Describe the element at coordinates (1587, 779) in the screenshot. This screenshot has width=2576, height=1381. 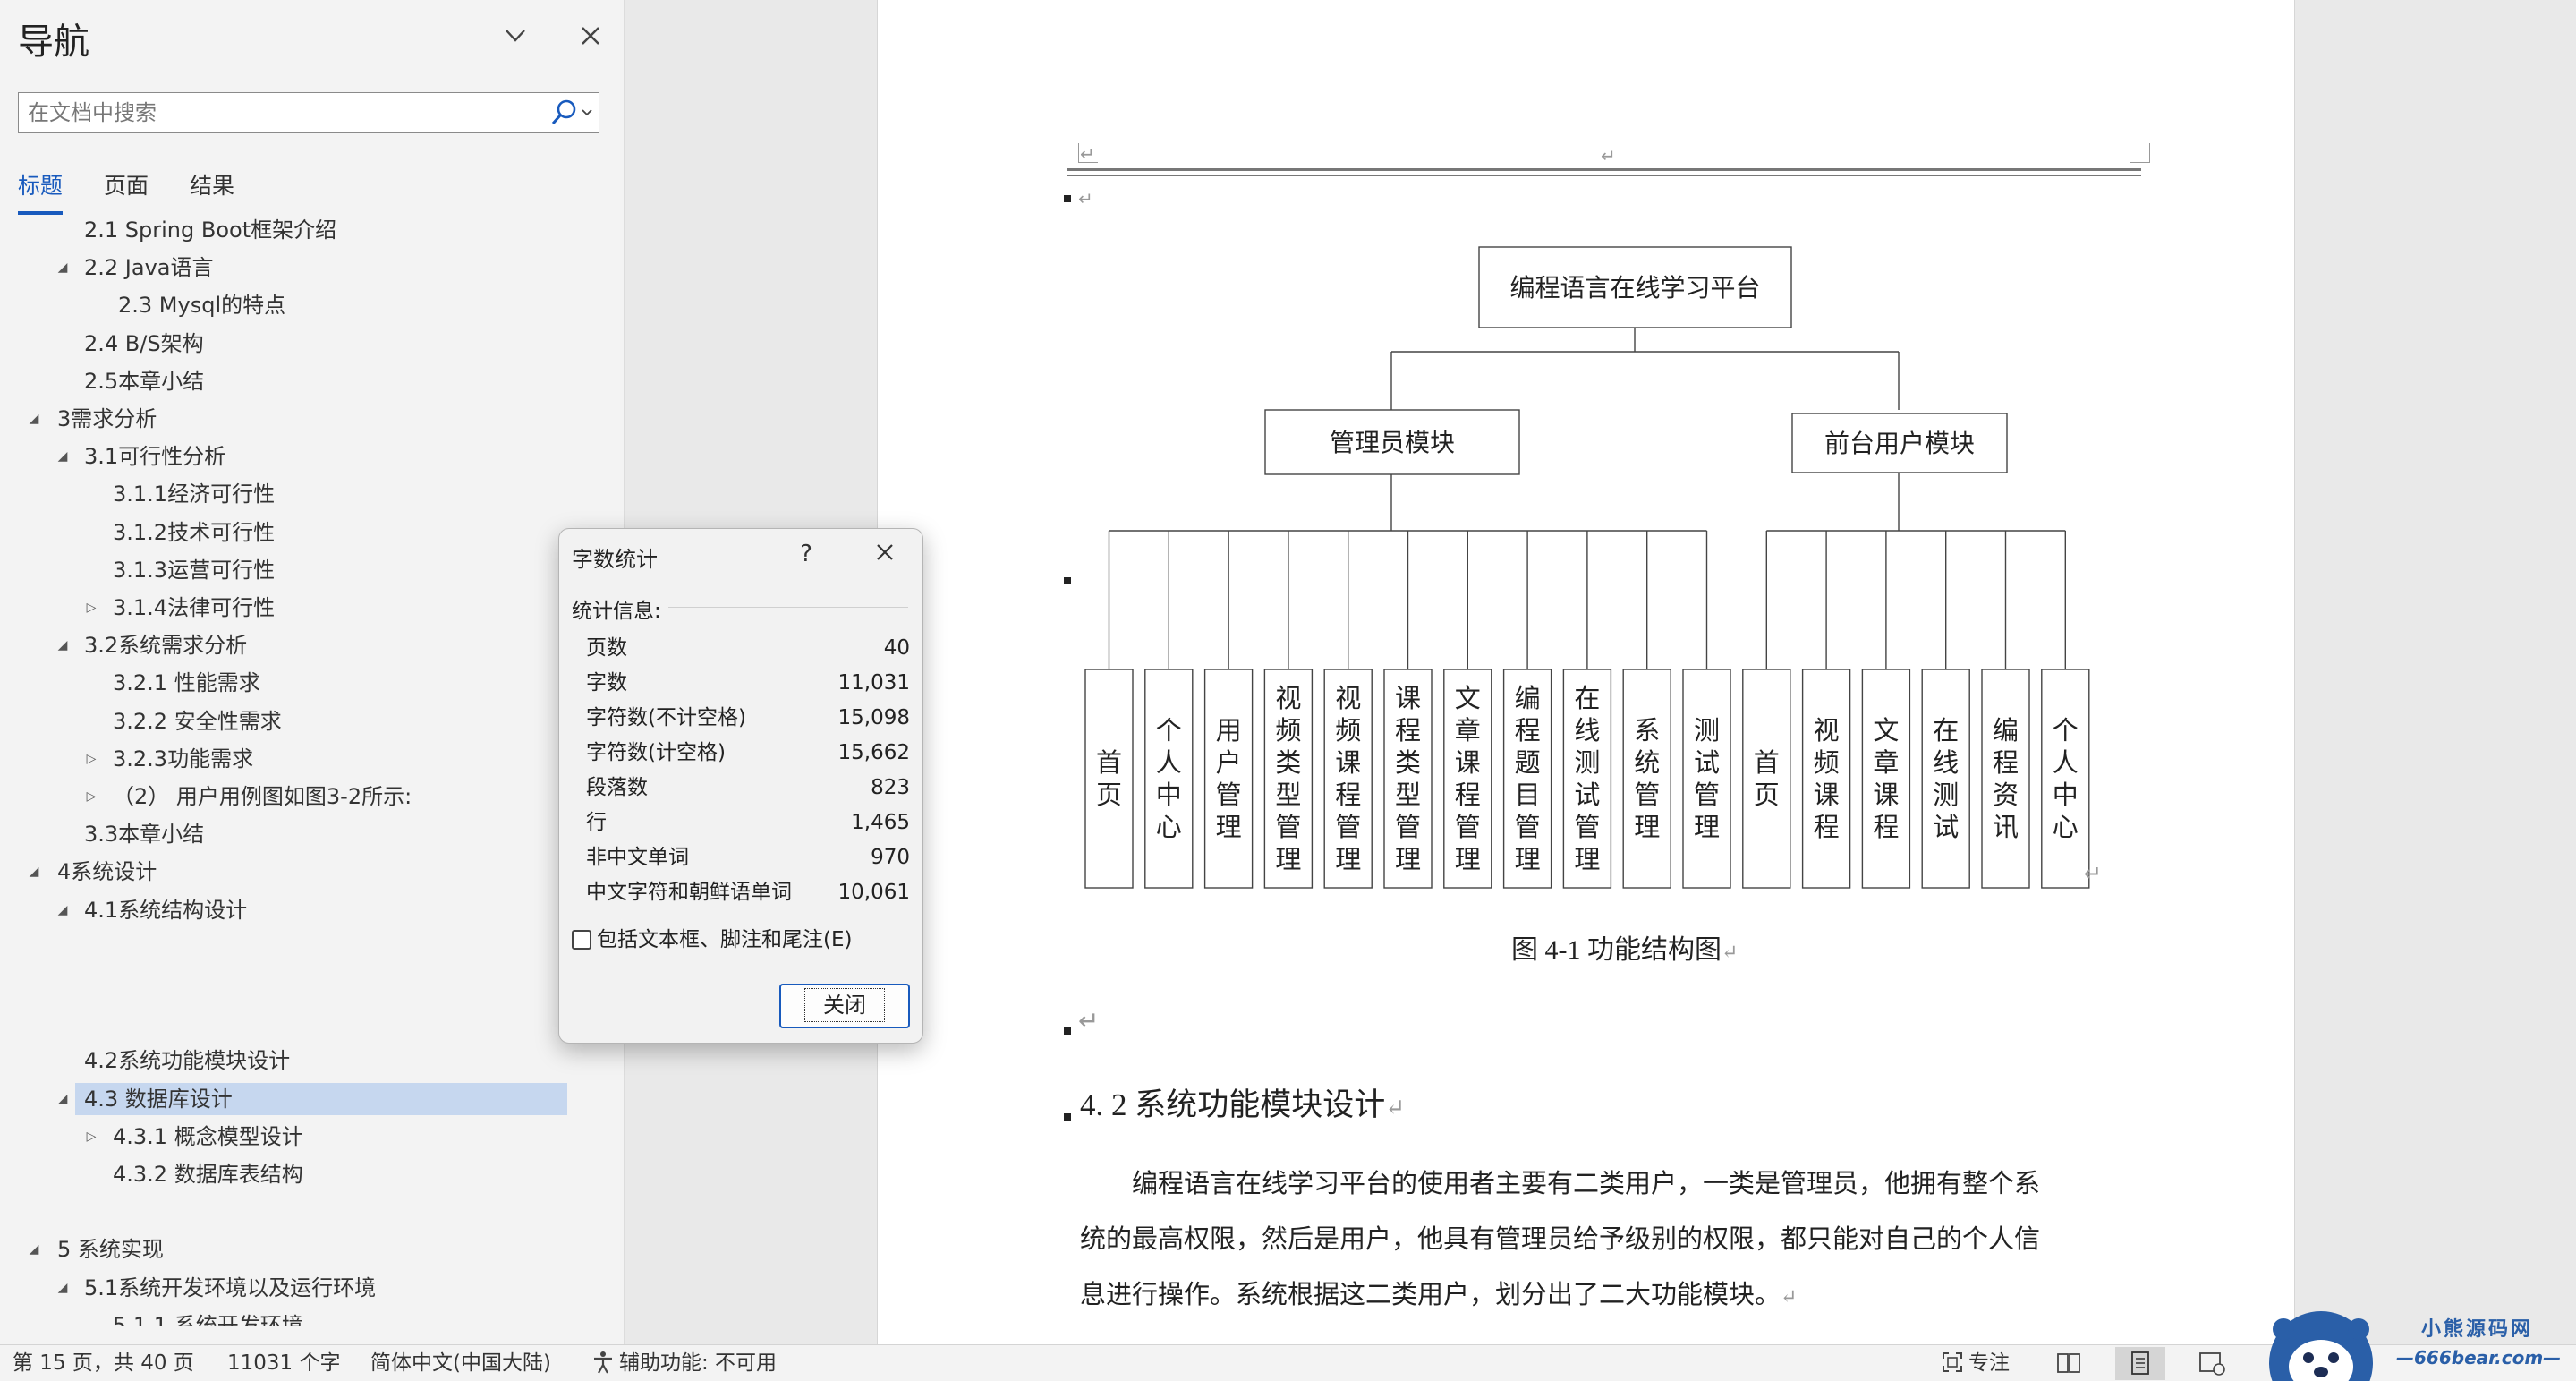
I see `admin-leaf-box: 在线测试管理` at that location.